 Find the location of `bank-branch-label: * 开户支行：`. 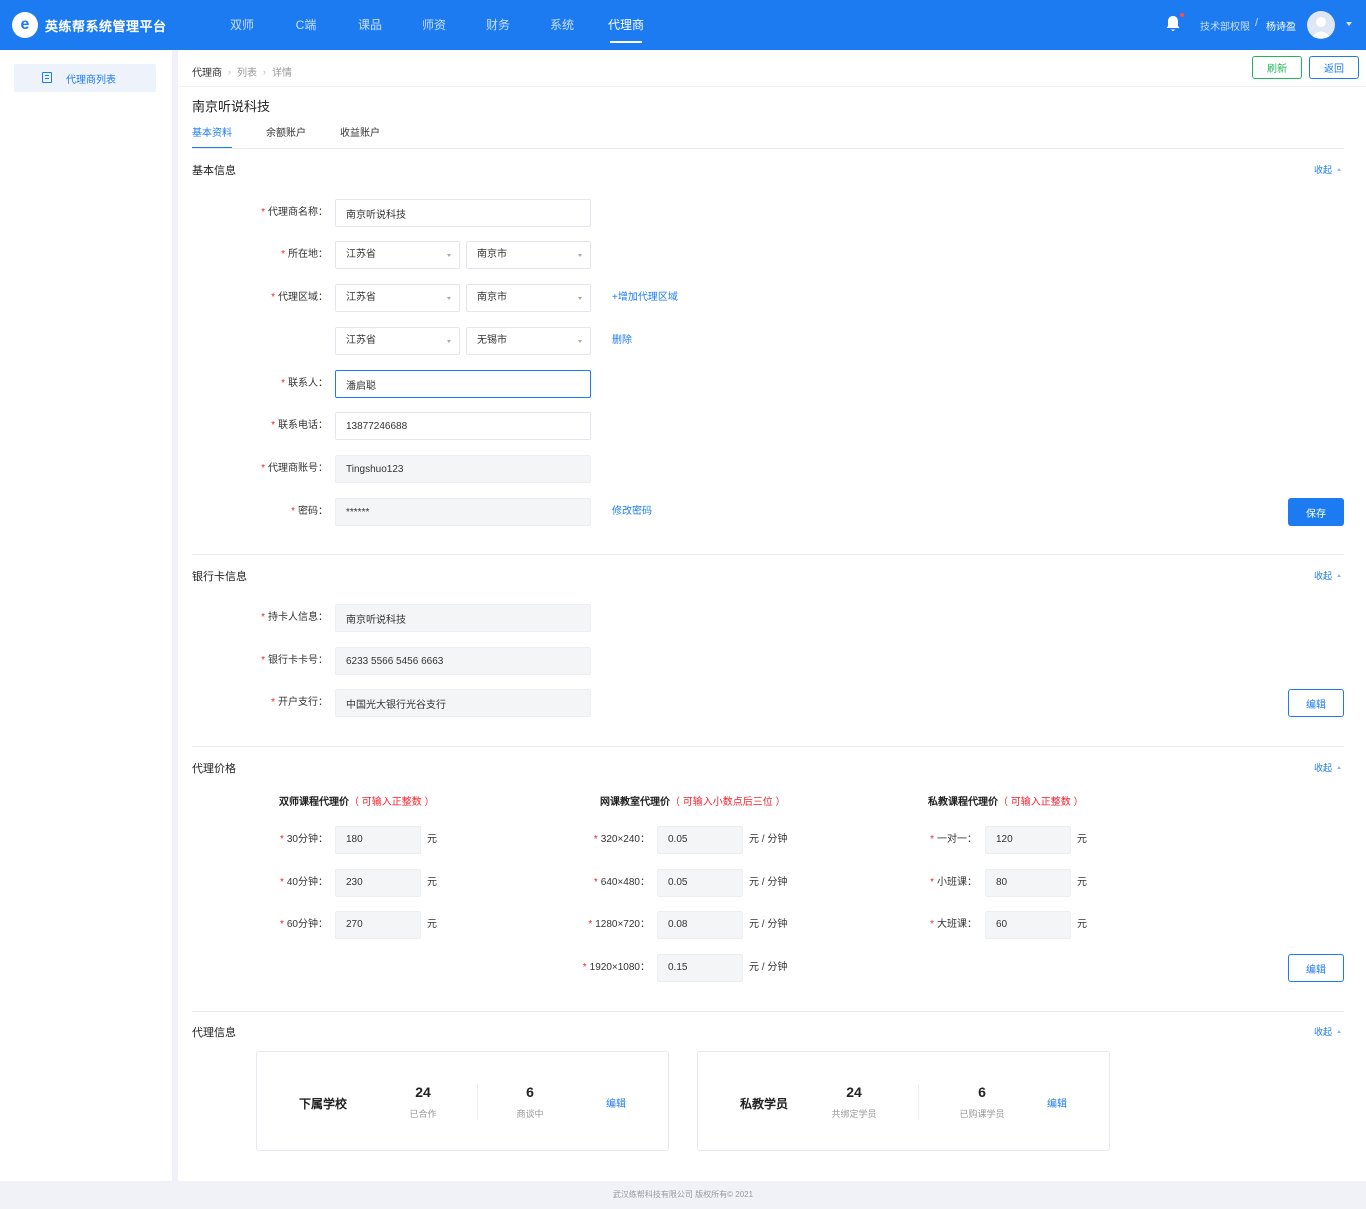

bank-branch-label: * 开户支行： is located at coordinates (299, 702).